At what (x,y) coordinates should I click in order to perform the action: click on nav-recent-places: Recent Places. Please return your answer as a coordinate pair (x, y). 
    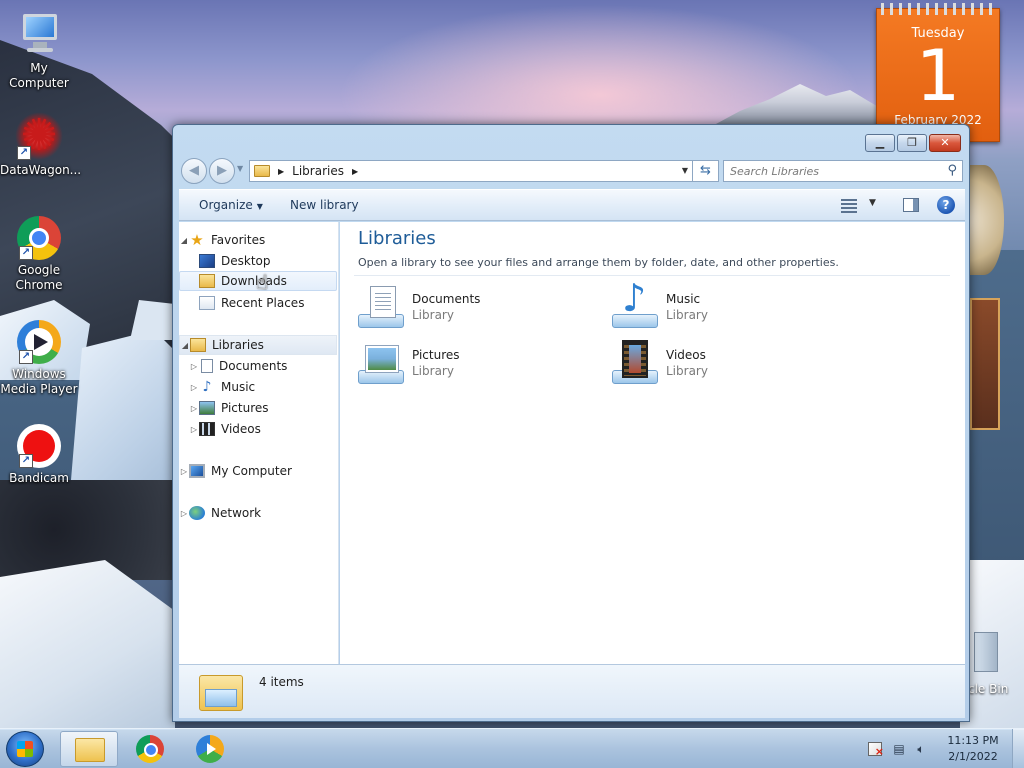
    Looking at the image, I should click on (258, 303).